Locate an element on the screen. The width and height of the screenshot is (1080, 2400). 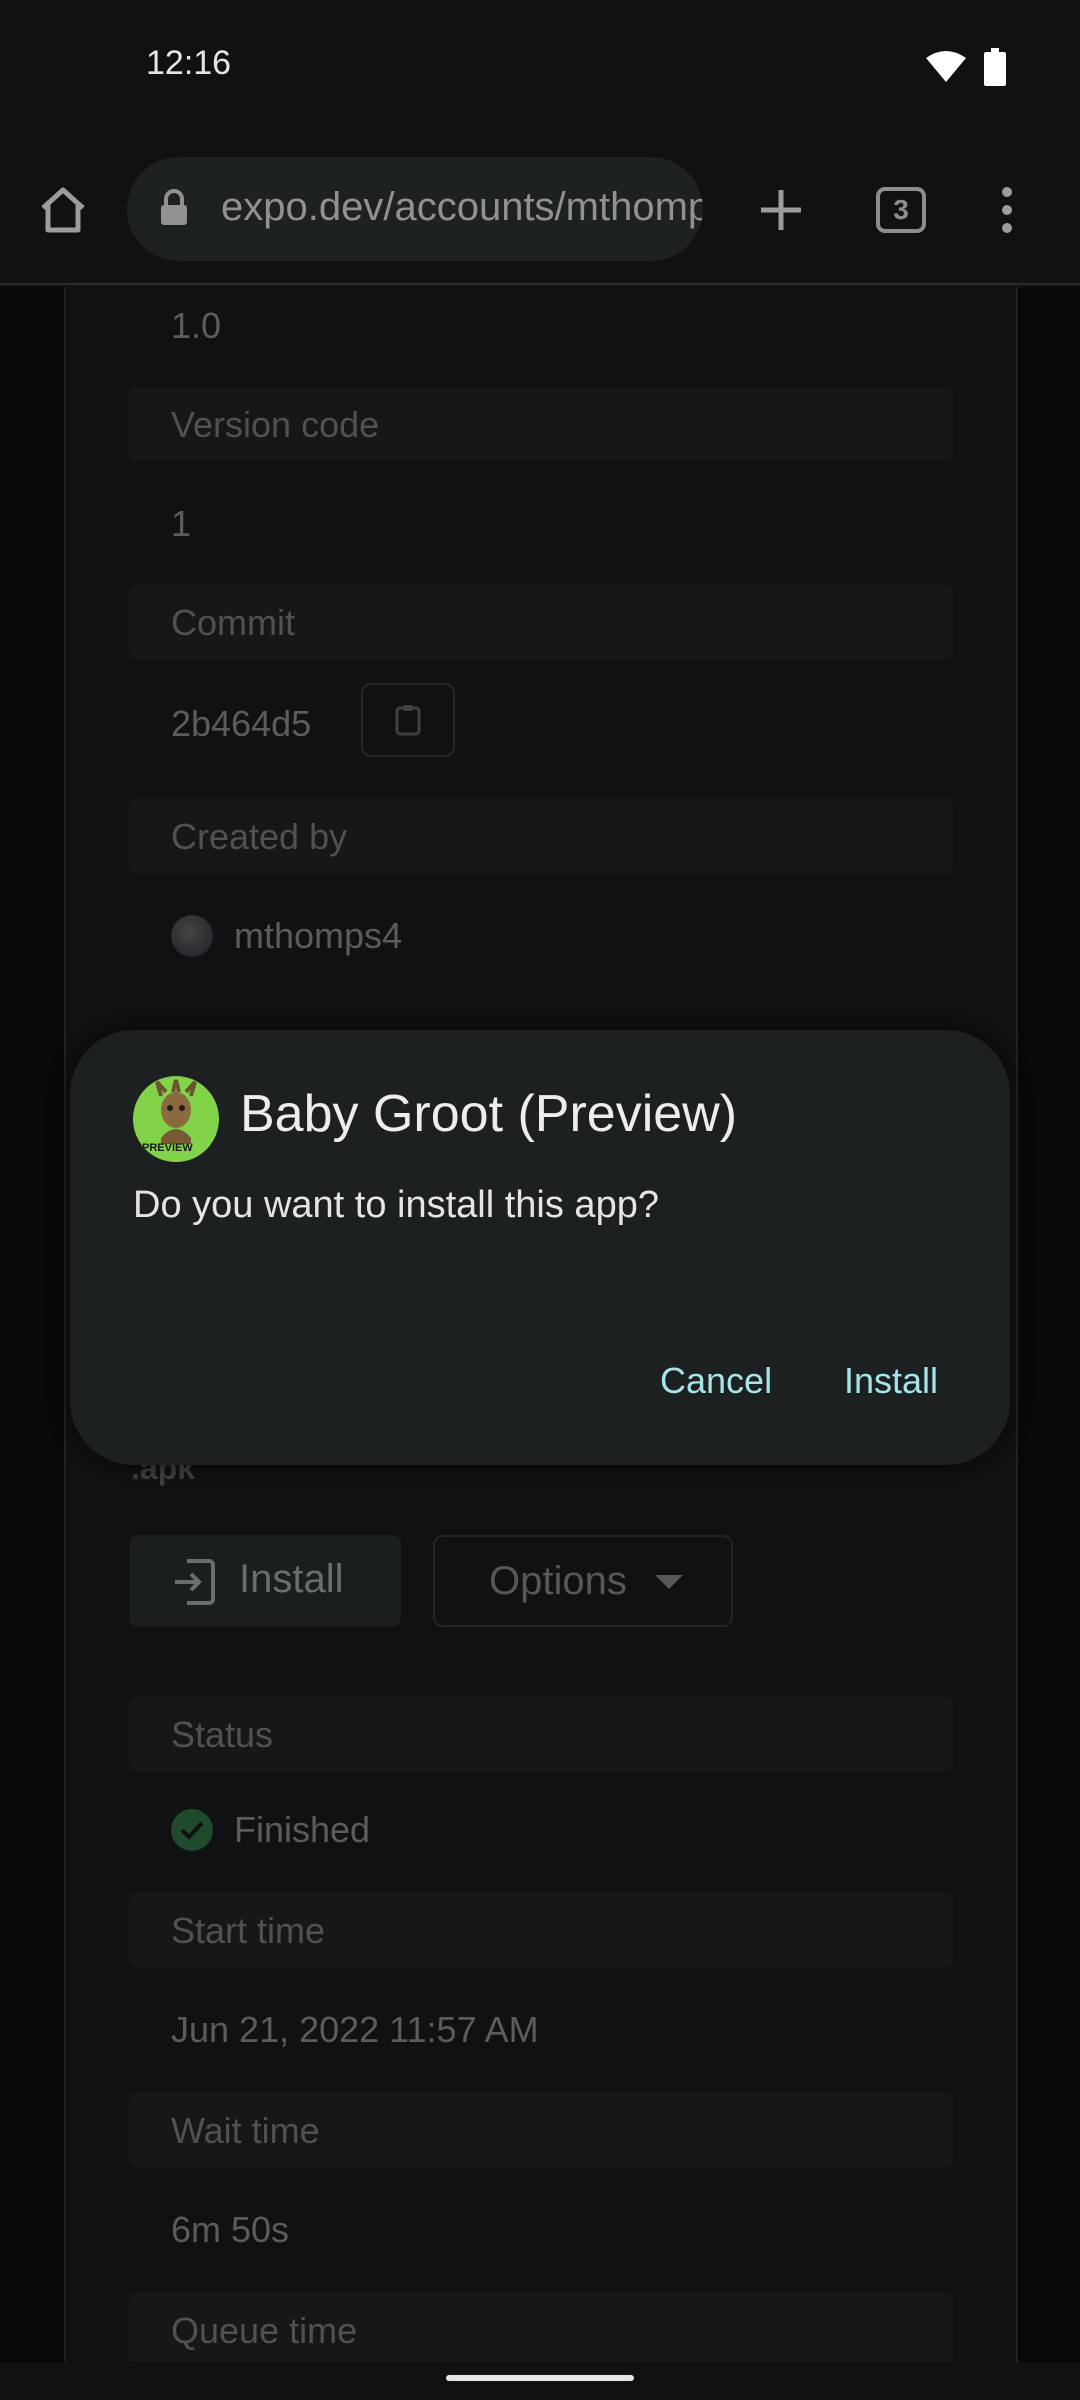
options-dropdown-button: Options is located at coordinates (583, 1581).